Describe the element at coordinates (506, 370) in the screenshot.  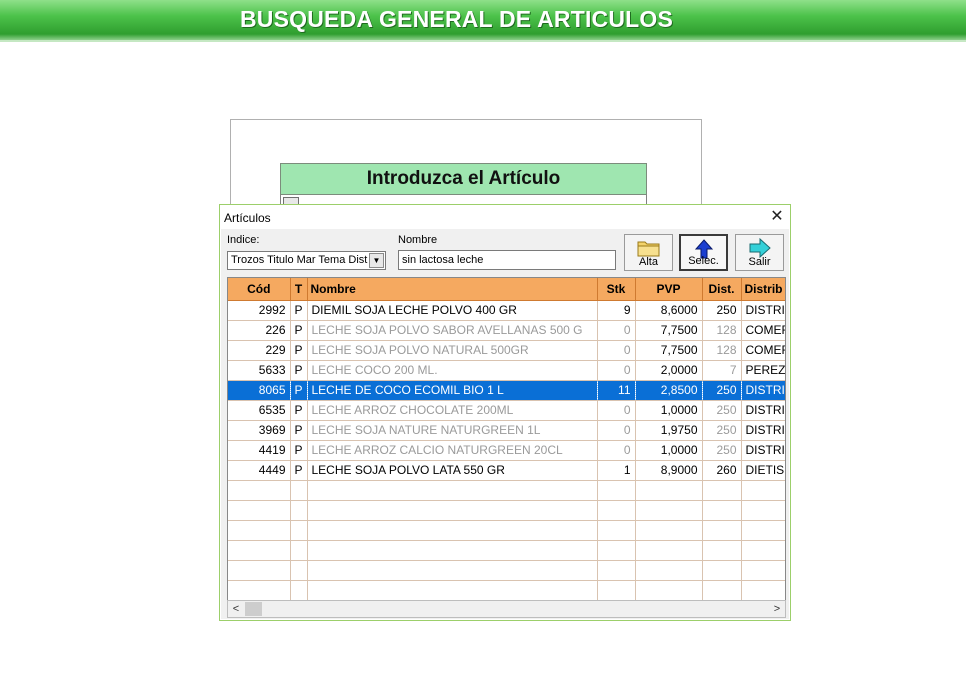
I see `table-row: 5633 P LECHE COCO 200 ML. 0 2,0000 7 PEREZ` at that location.